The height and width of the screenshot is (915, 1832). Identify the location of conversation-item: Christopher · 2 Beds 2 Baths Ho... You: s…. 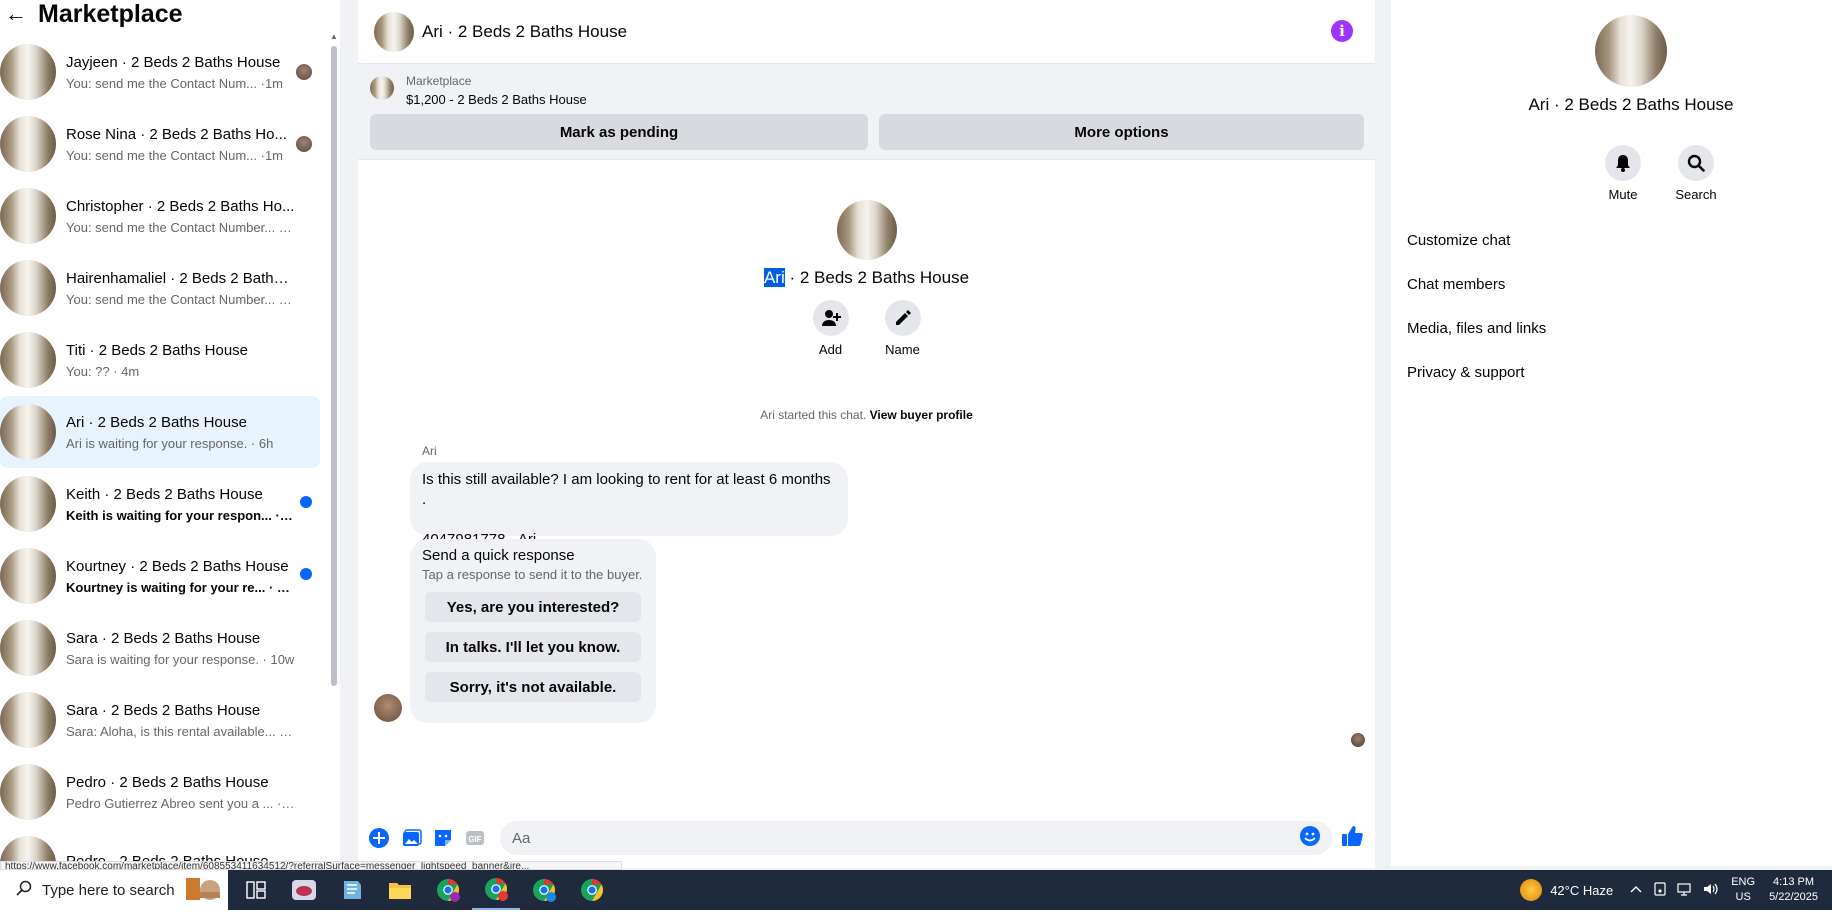
(160, 216).